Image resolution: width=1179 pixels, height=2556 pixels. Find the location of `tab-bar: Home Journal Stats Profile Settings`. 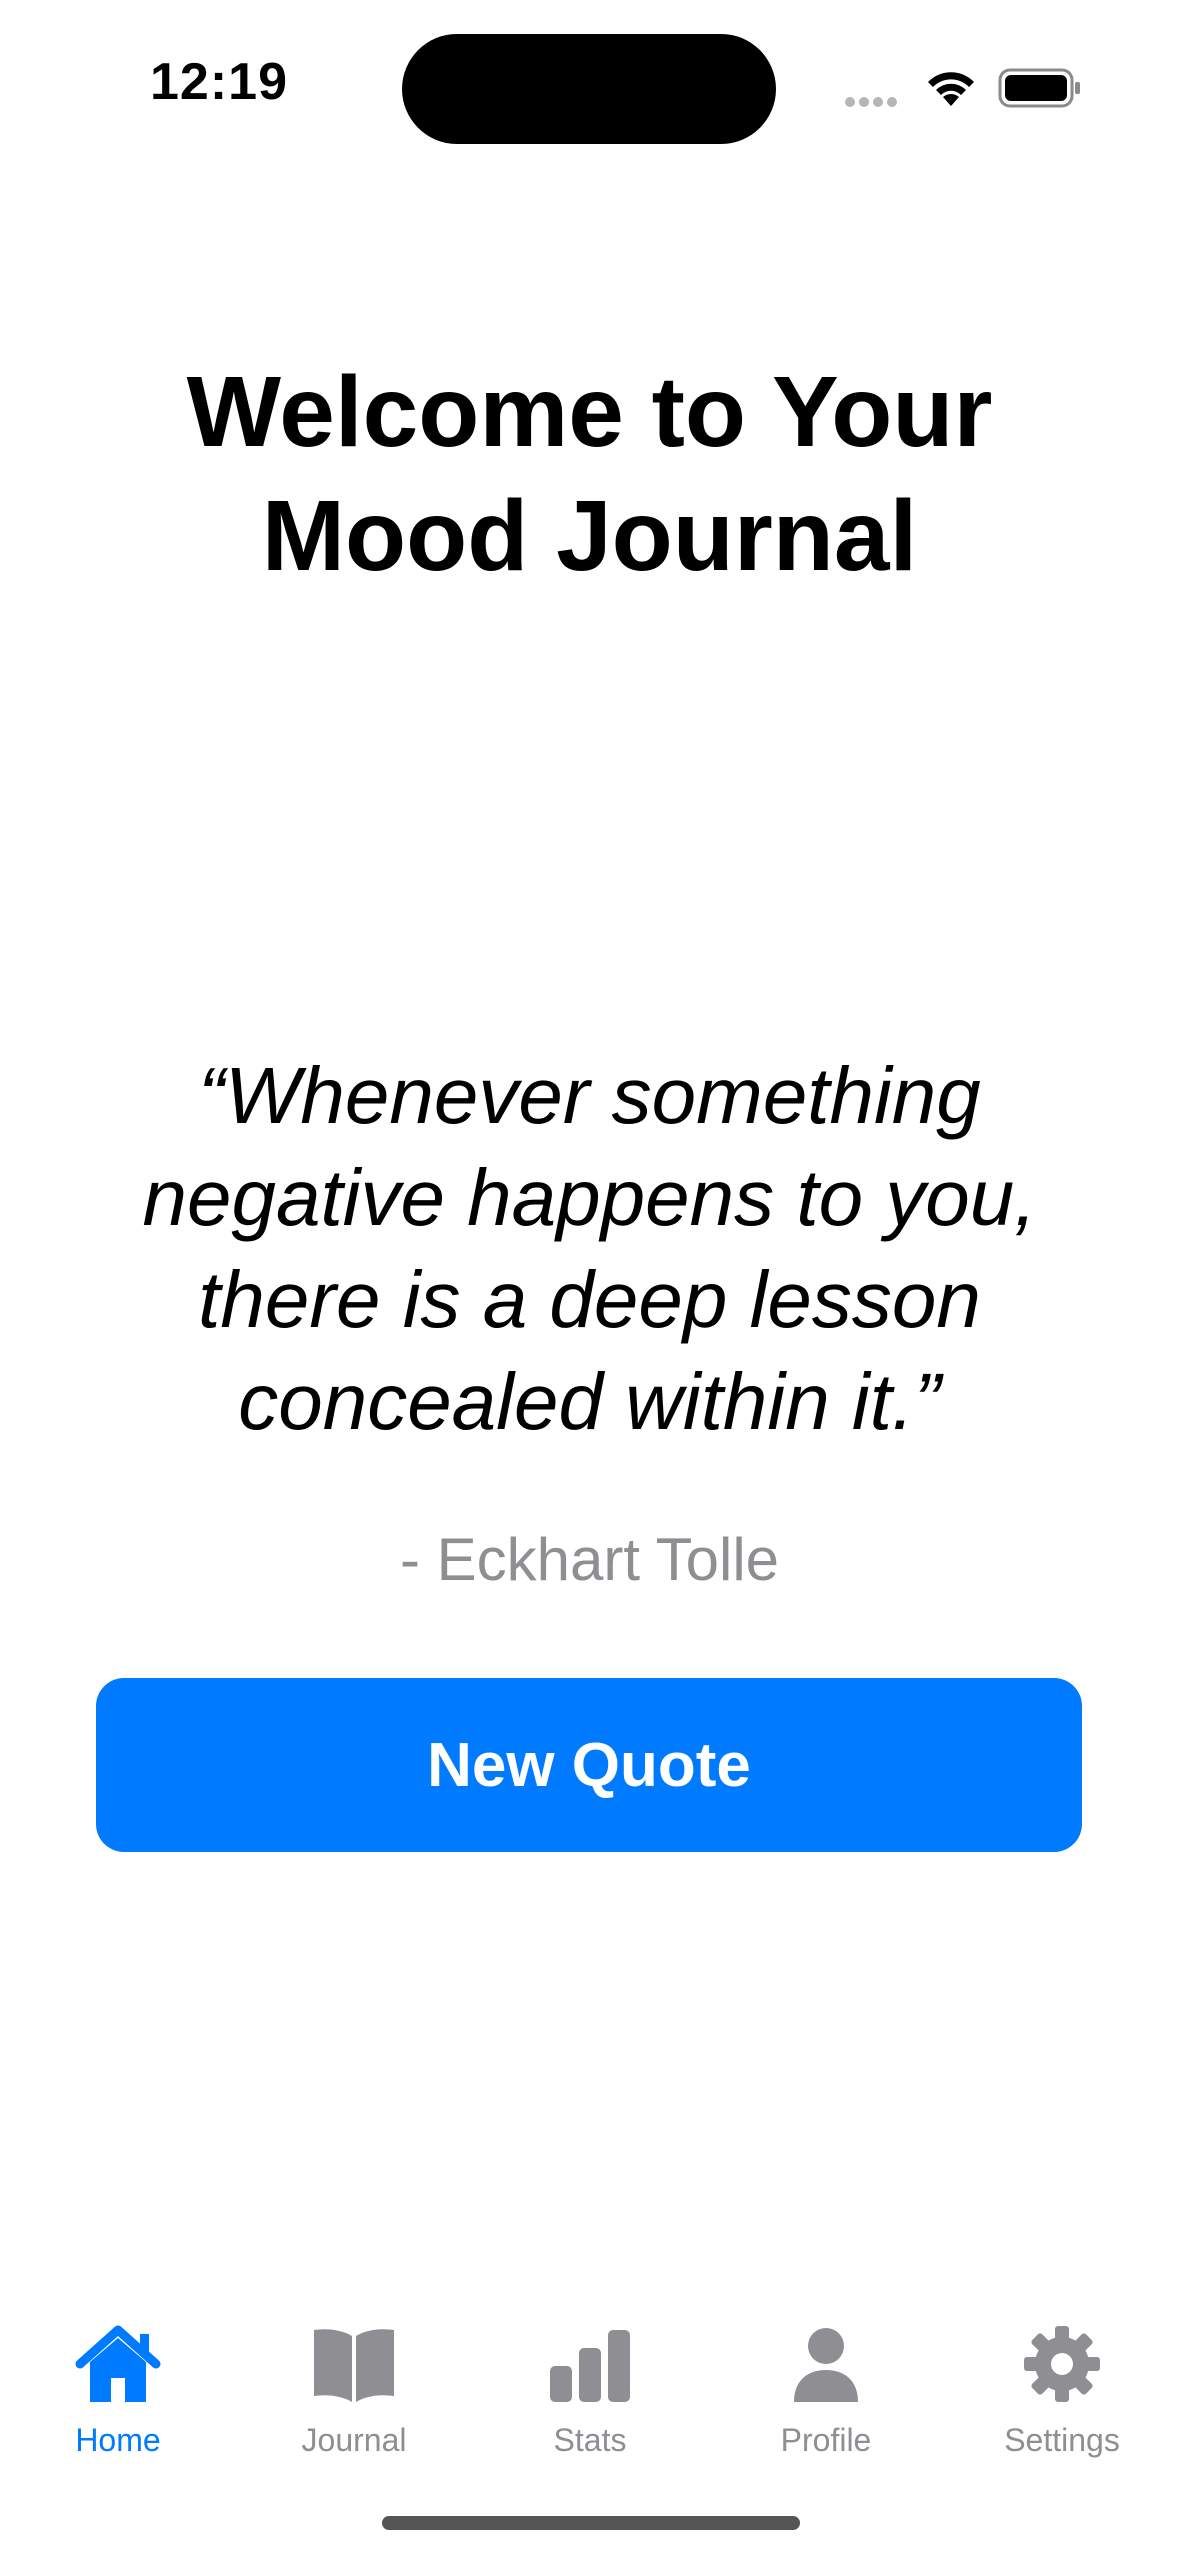

tab-bar: Home Journal Stats Profile Settings is located at coordinates (589, 2400).